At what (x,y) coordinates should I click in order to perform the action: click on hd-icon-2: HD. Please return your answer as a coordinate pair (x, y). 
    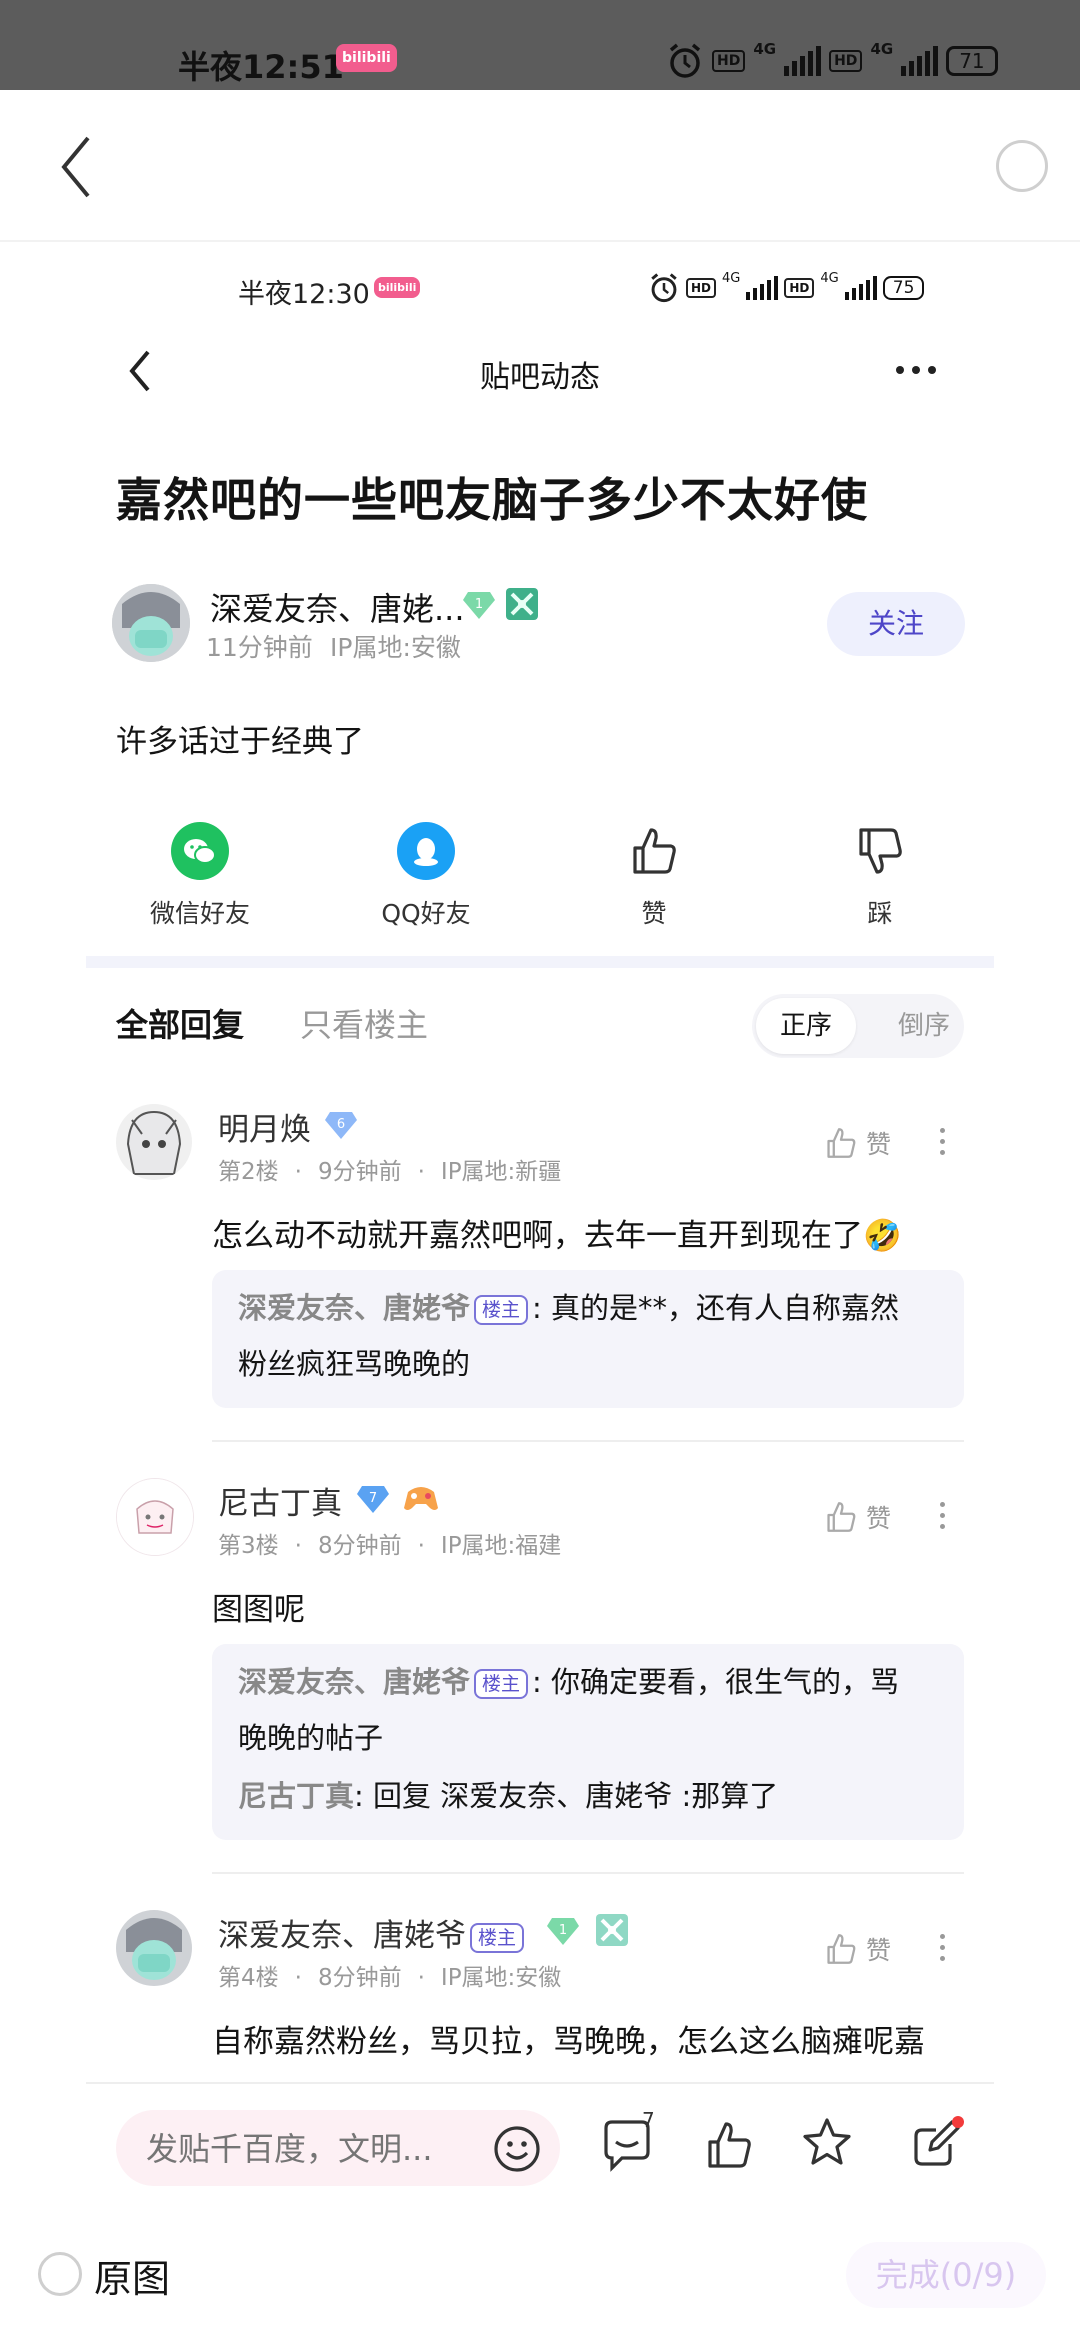
    Looking at the image, I should click on (846, 61).